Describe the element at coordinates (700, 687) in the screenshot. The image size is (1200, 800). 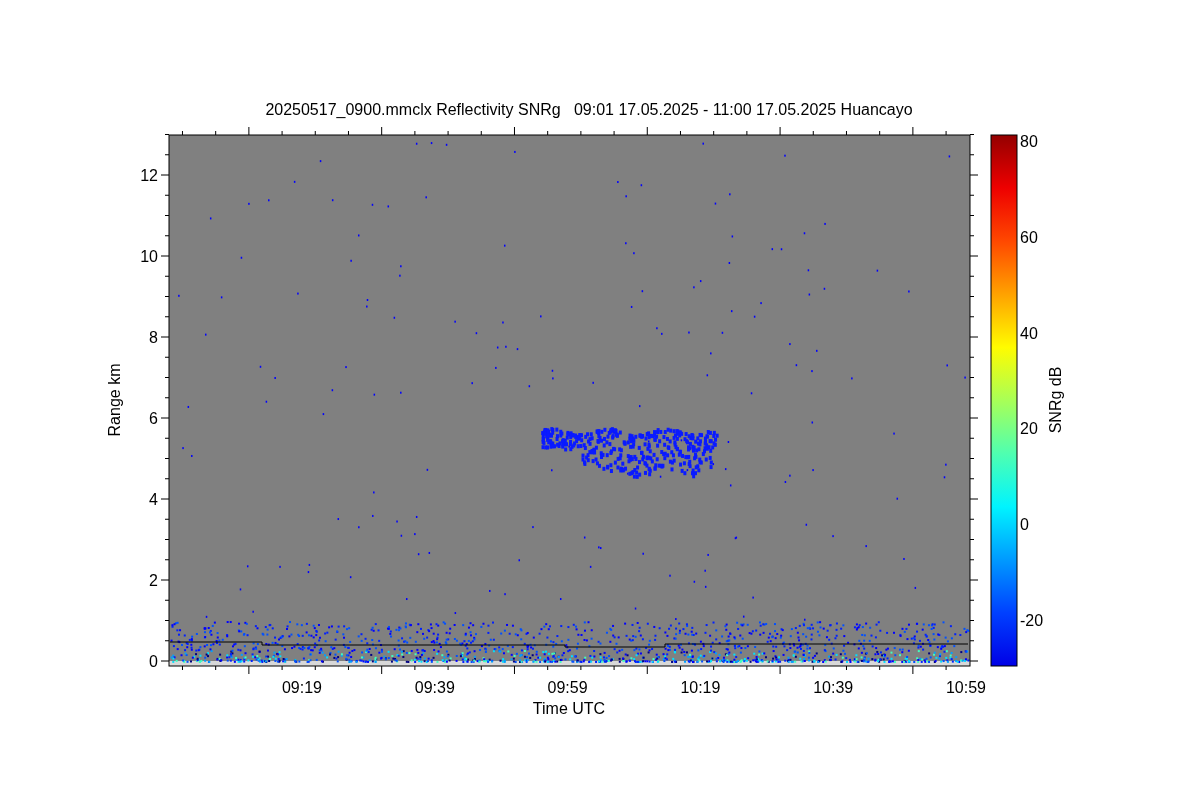
I see `tick-label: 10:19` at that location.